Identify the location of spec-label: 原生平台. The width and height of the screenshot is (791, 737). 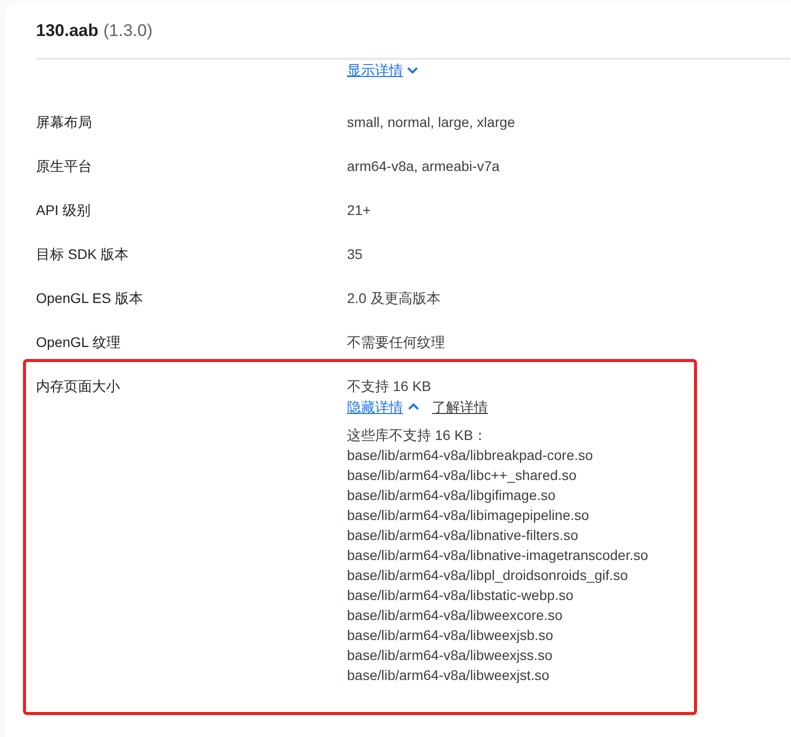
(64, 166).